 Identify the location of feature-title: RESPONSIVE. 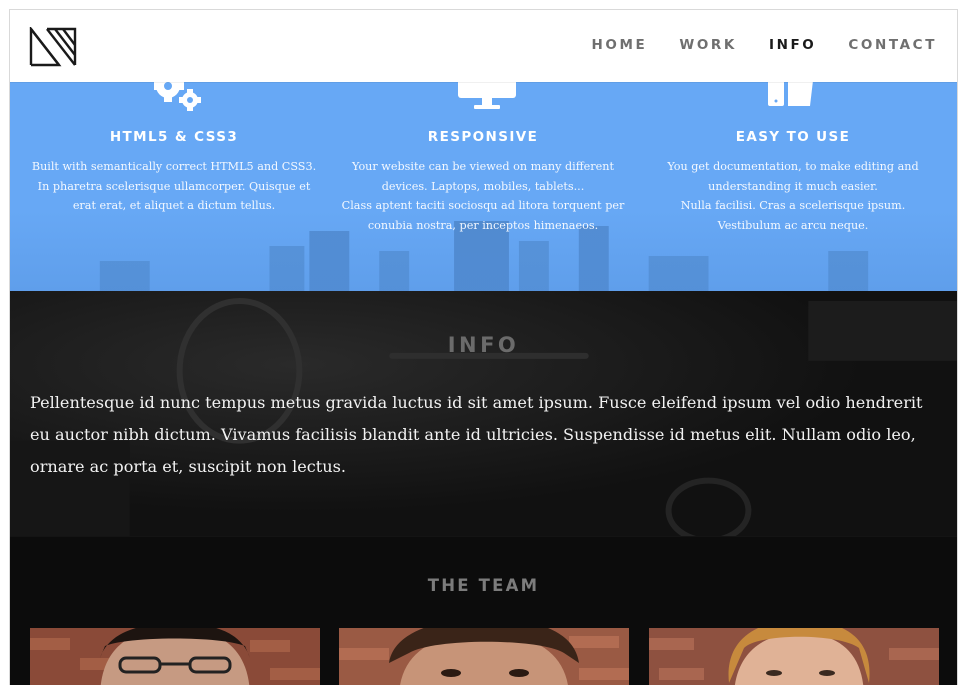
(483, 137).